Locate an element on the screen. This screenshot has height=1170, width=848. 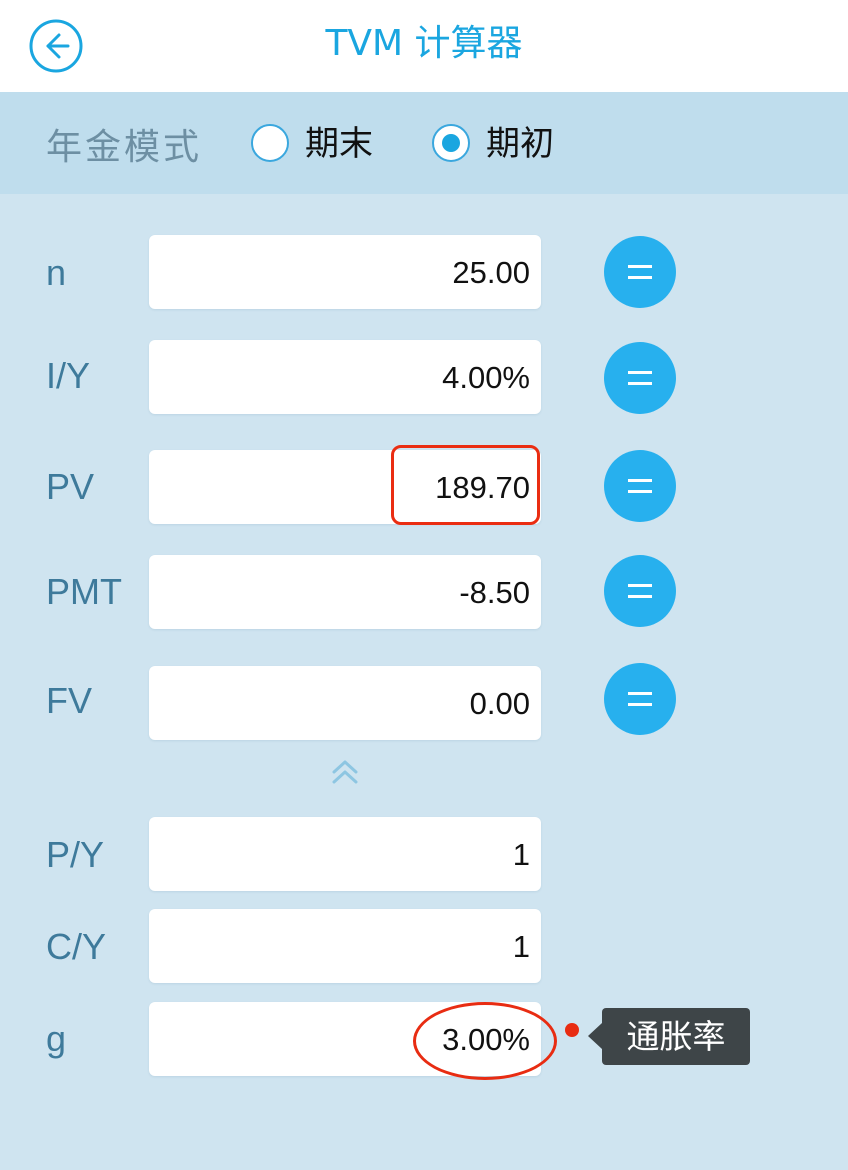
solve-iy-button is located at coordinates (640, 378).